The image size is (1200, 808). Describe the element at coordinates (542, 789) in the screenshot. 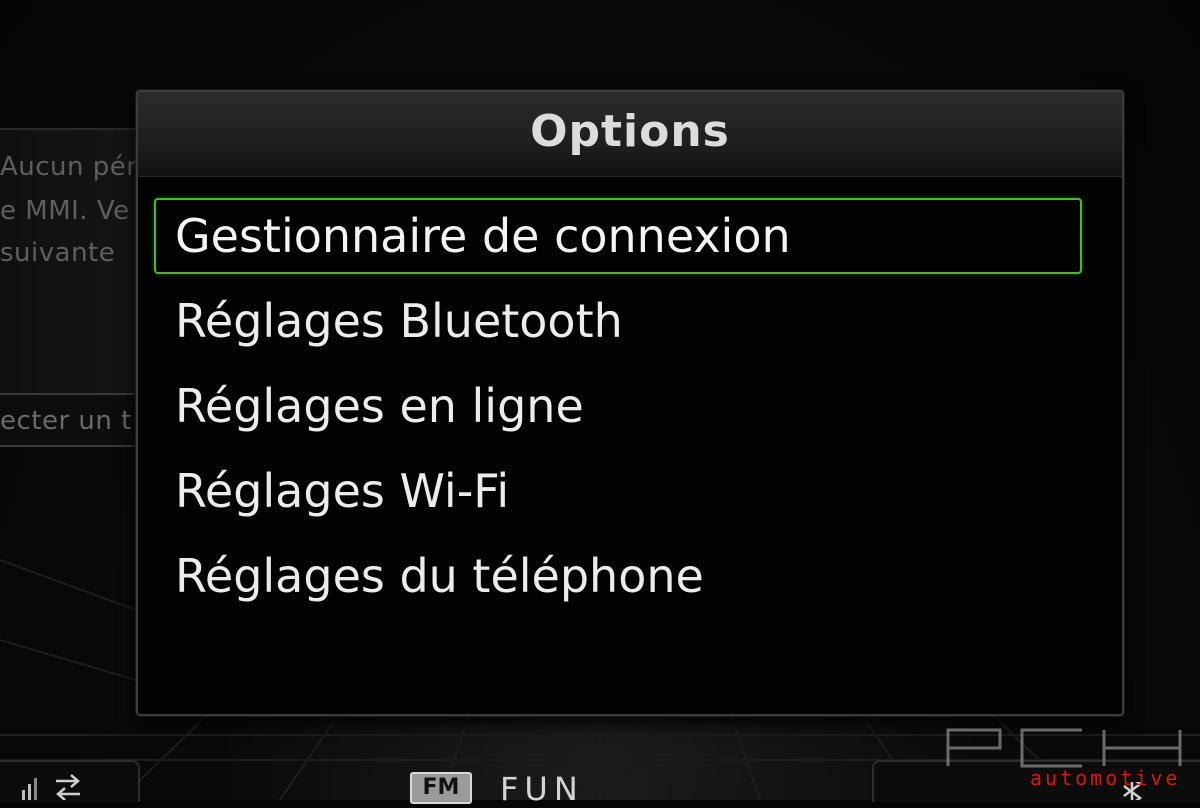

I see `station-name: FUN` at that location.